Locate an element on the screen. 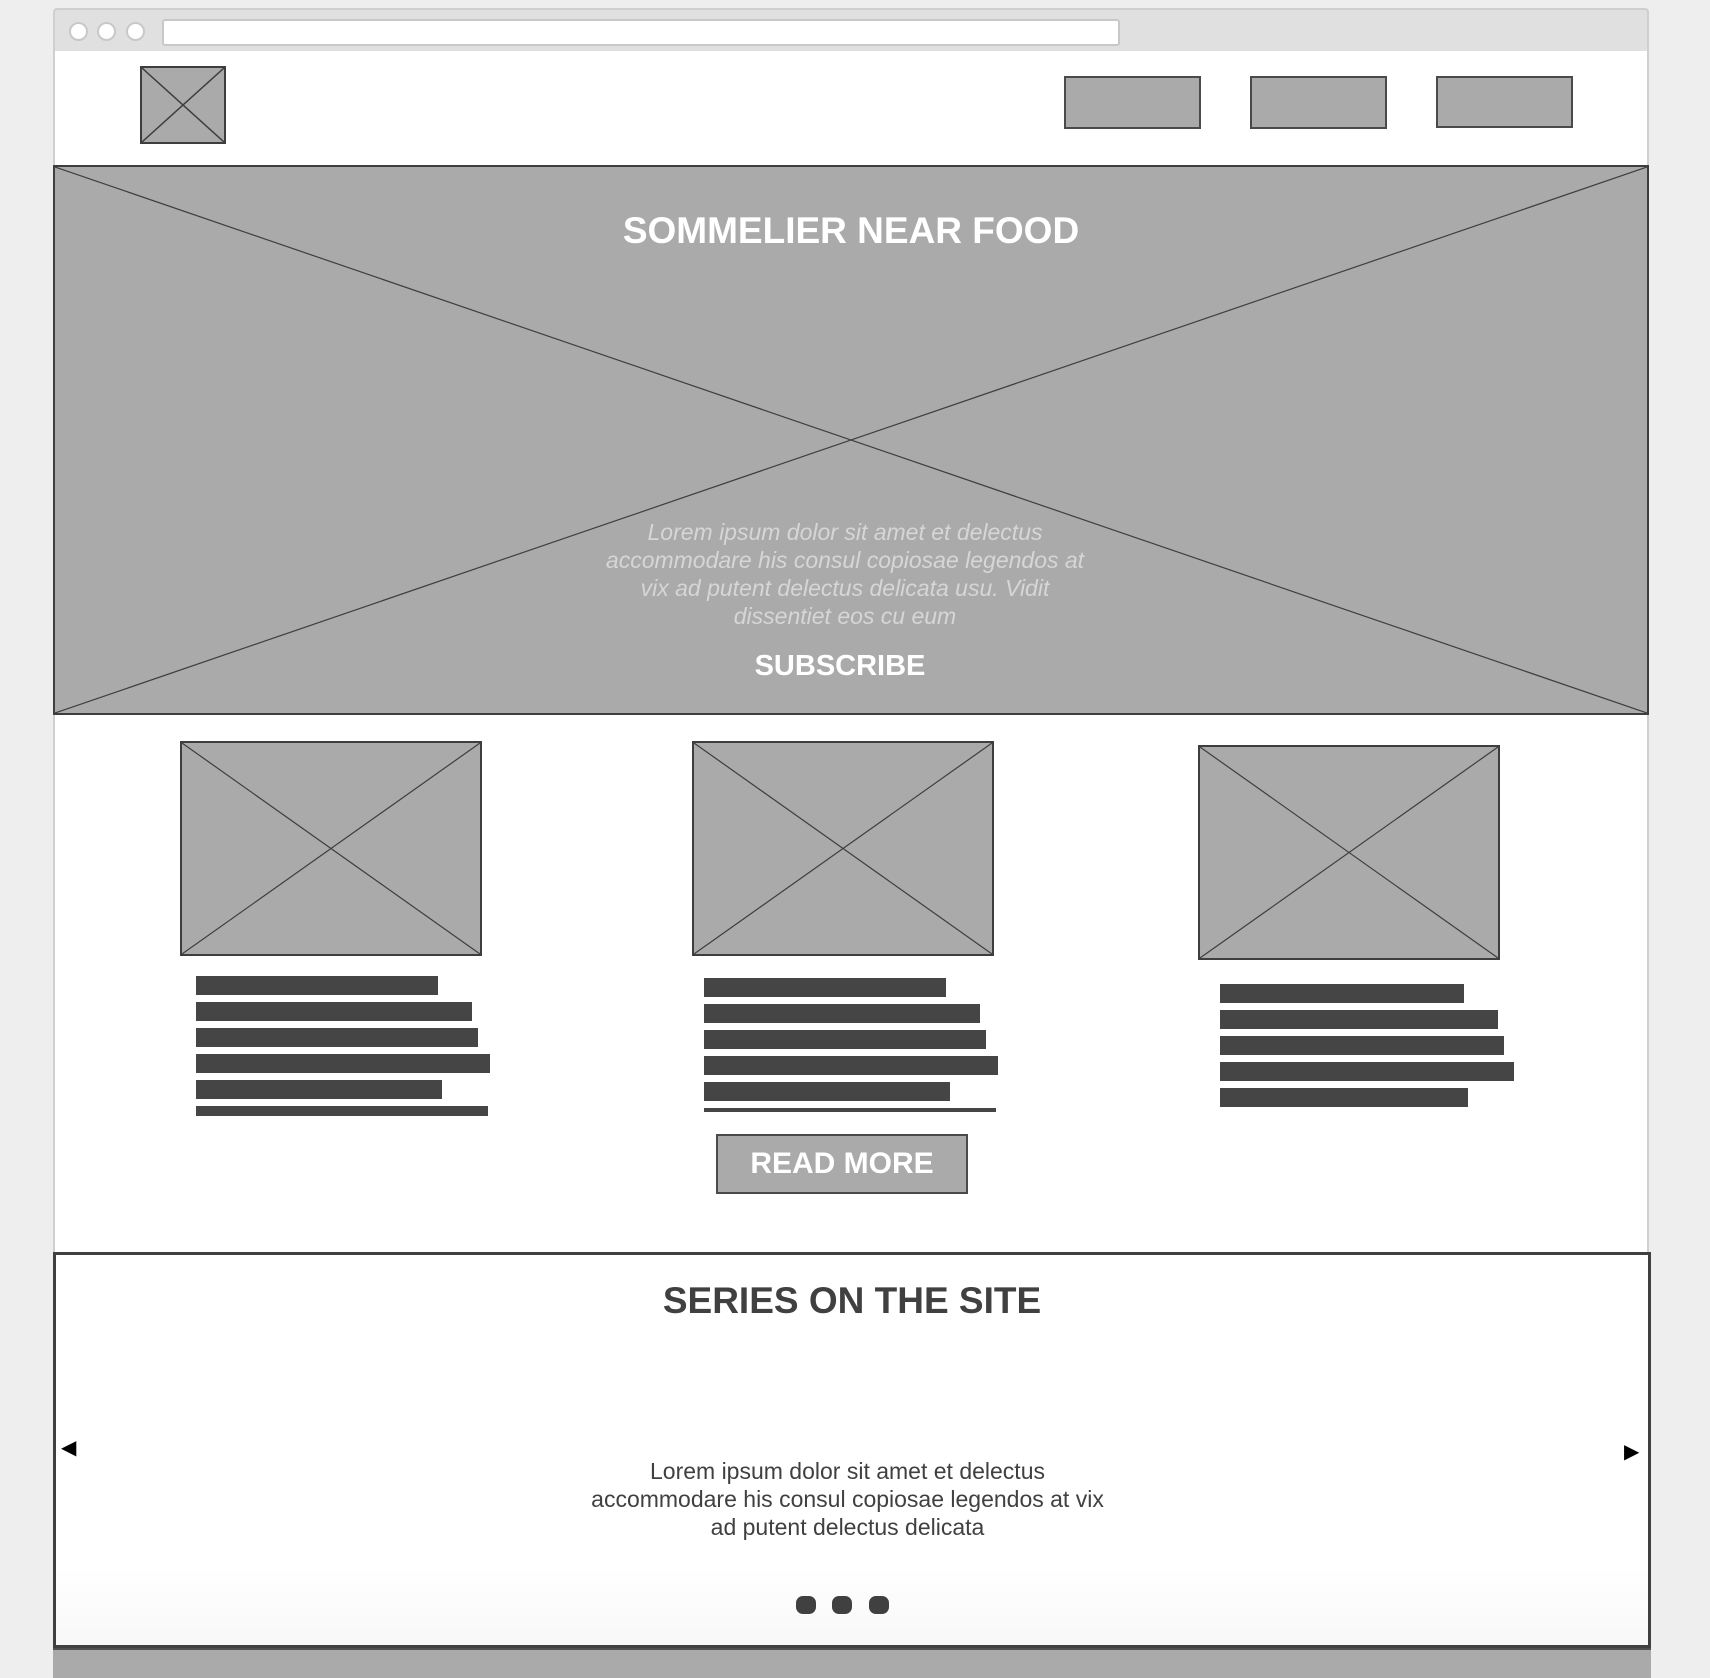 This screenshot has width=1710, height=1678. read-more-button: READ MORE is located at coordinates (842, 1164).